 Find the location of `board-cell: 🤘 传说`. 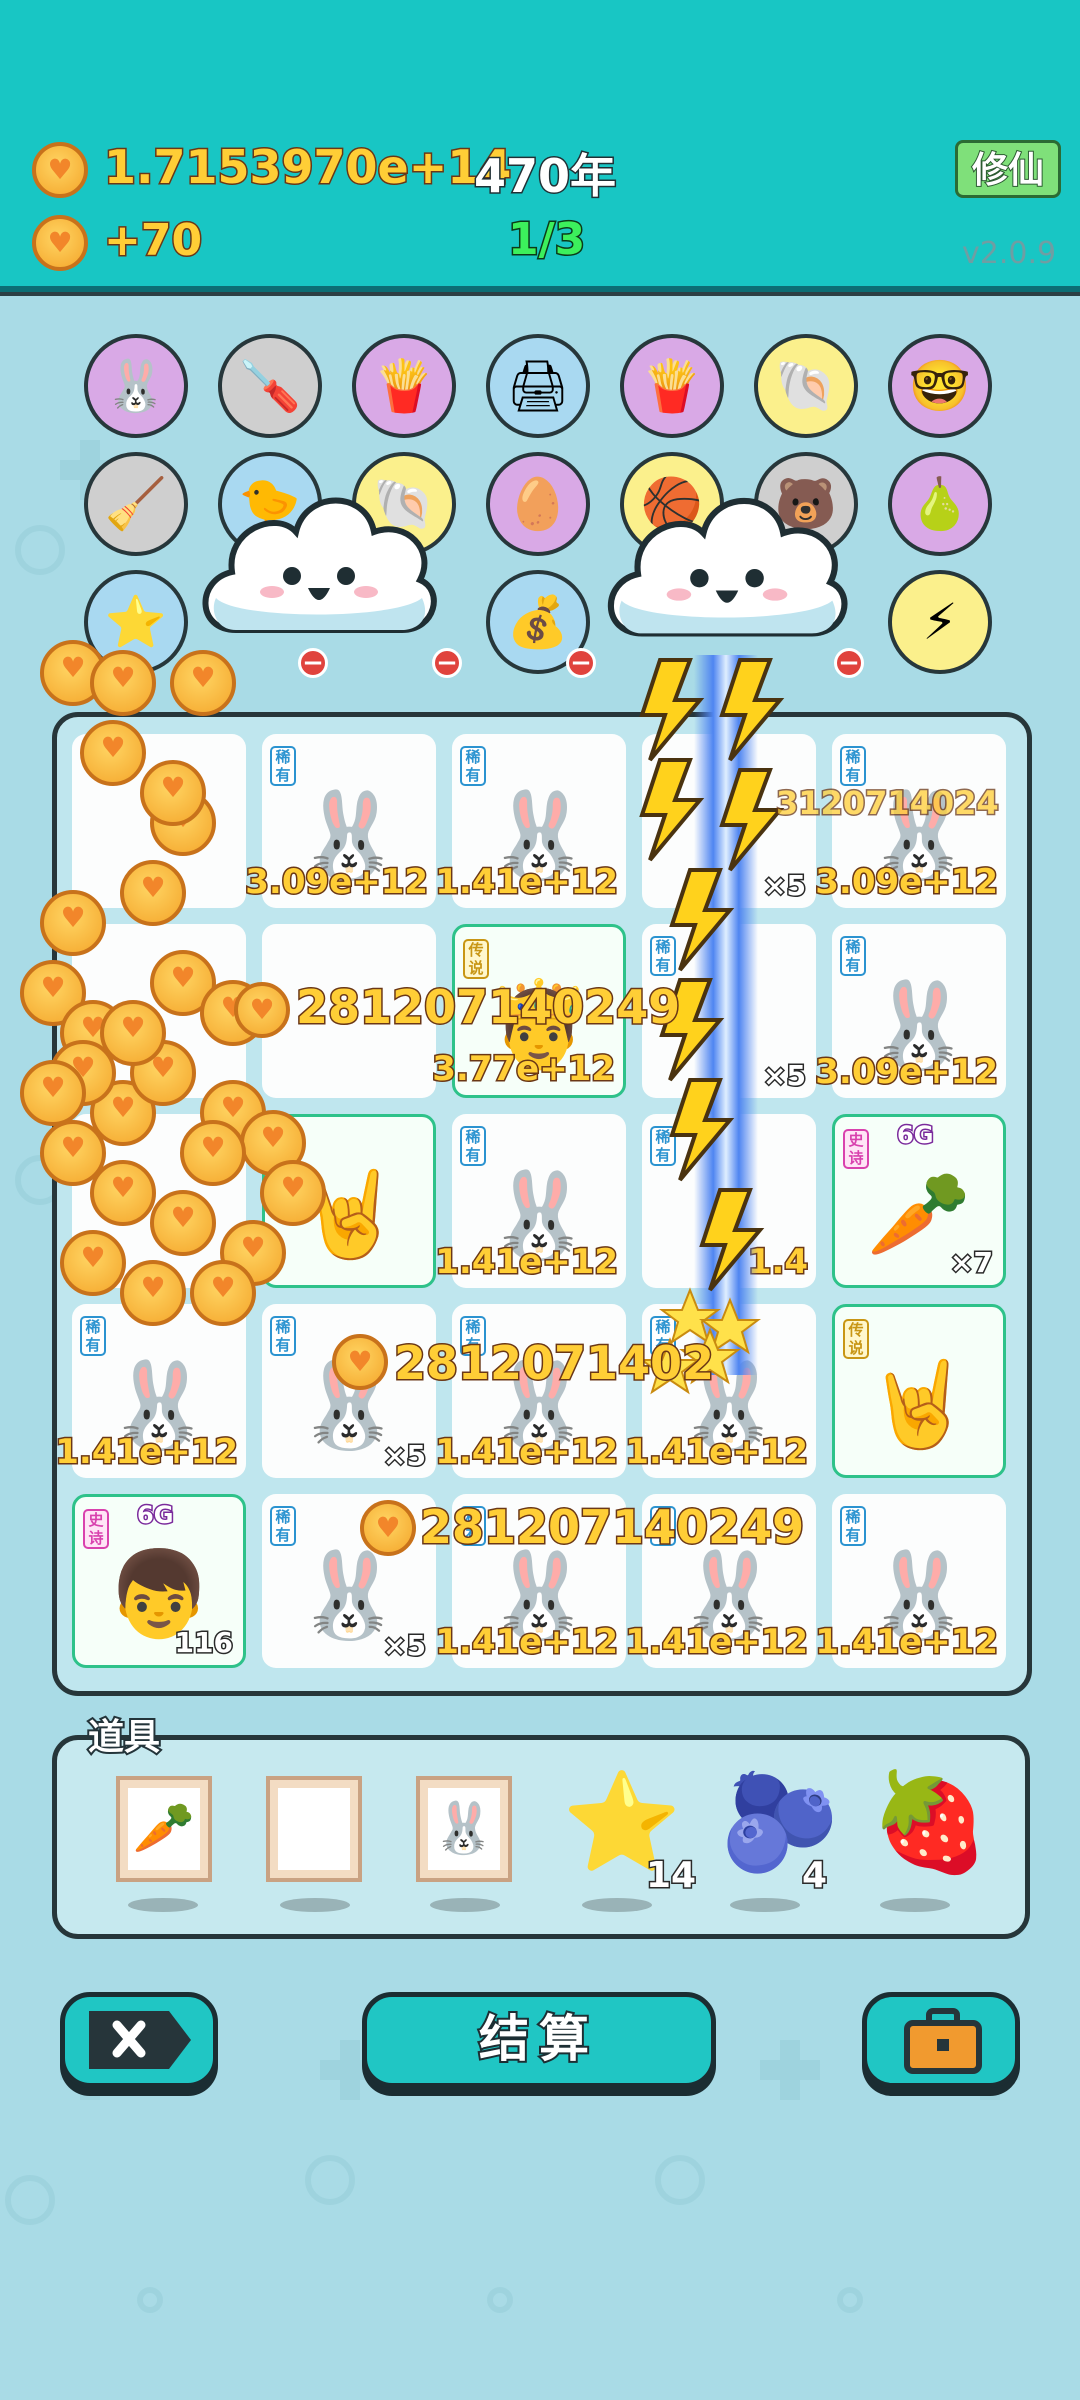

board-cell: 🤘 传说 is located at coordinates (919, 1391).